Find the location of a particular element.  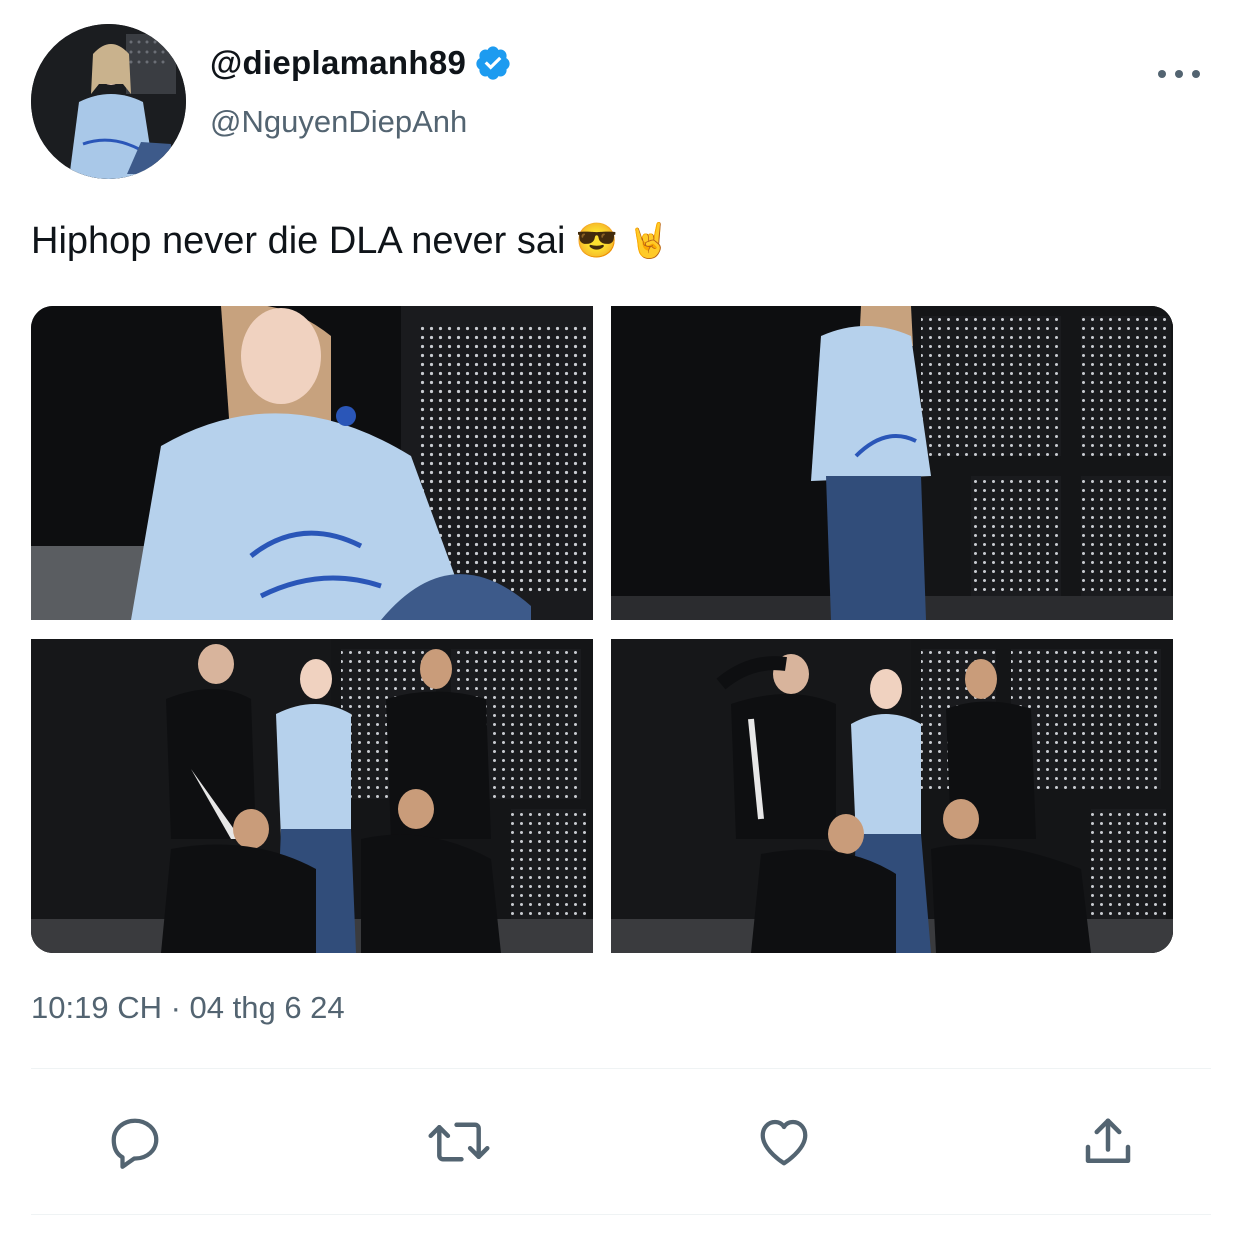

photo-3-image is located at coordinates (312, 796).